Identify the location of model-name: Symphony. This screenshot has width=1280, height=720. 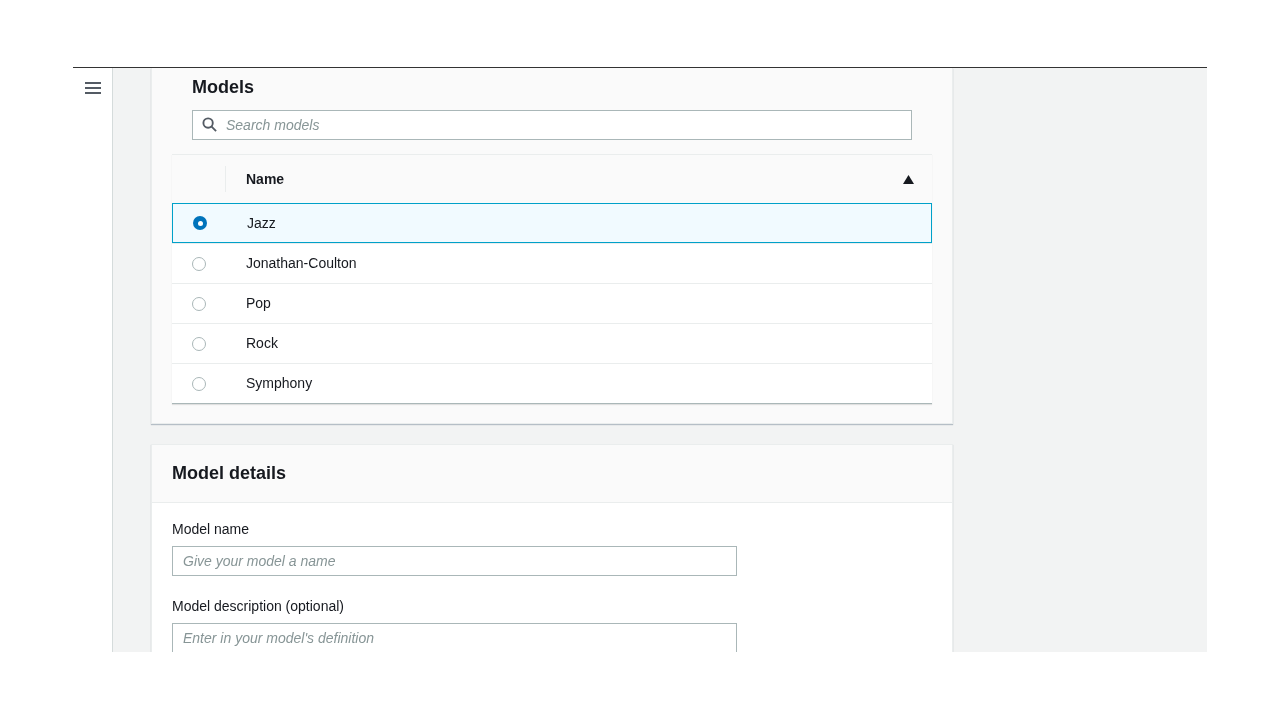
(279, 383).